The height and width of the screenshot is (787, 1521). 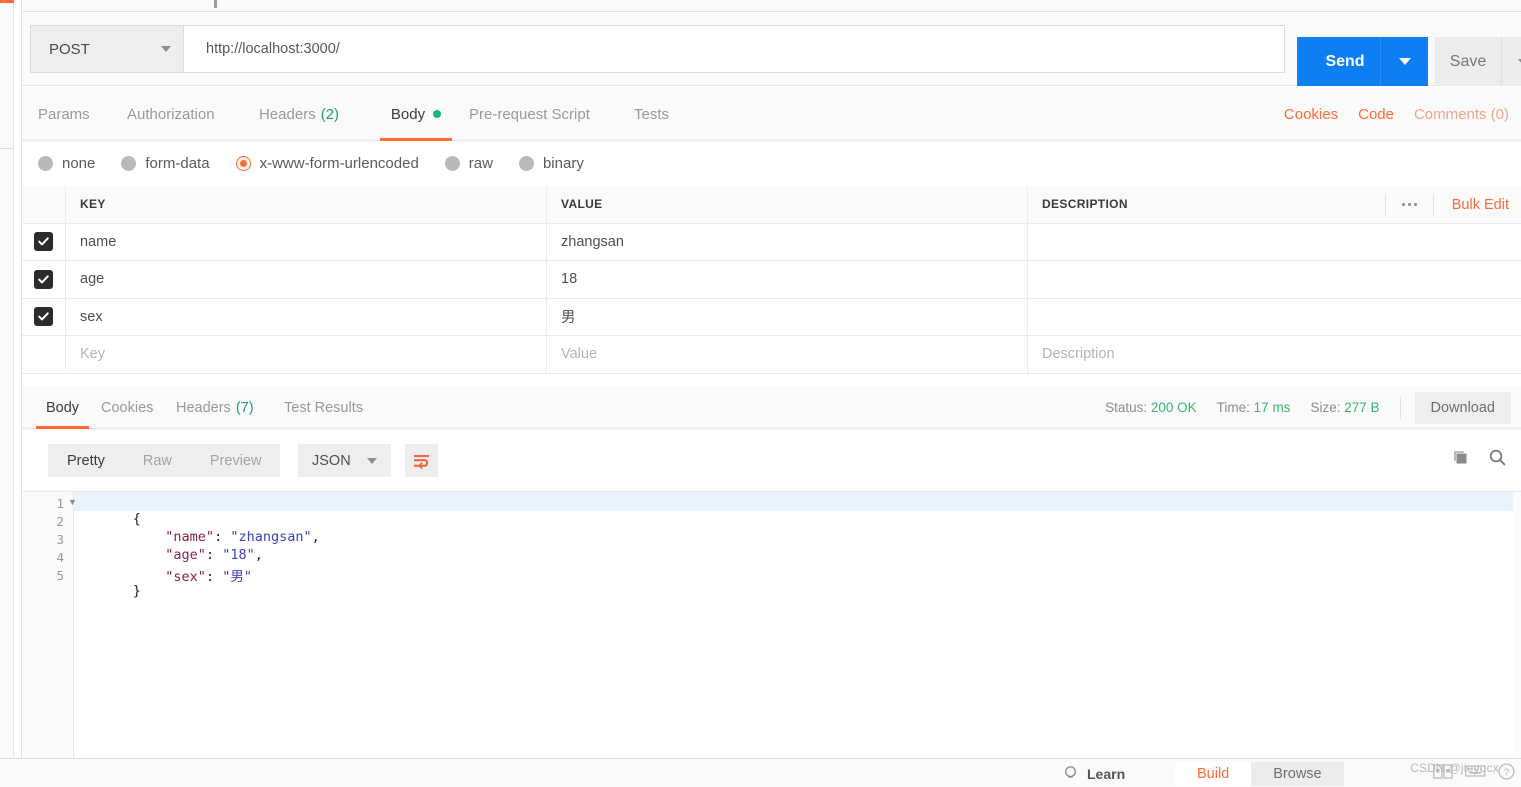 What do you see at coordinates (306, 316) in the screenshot?
I see `row-key-cell: sex` at bounding box center [306, 316].